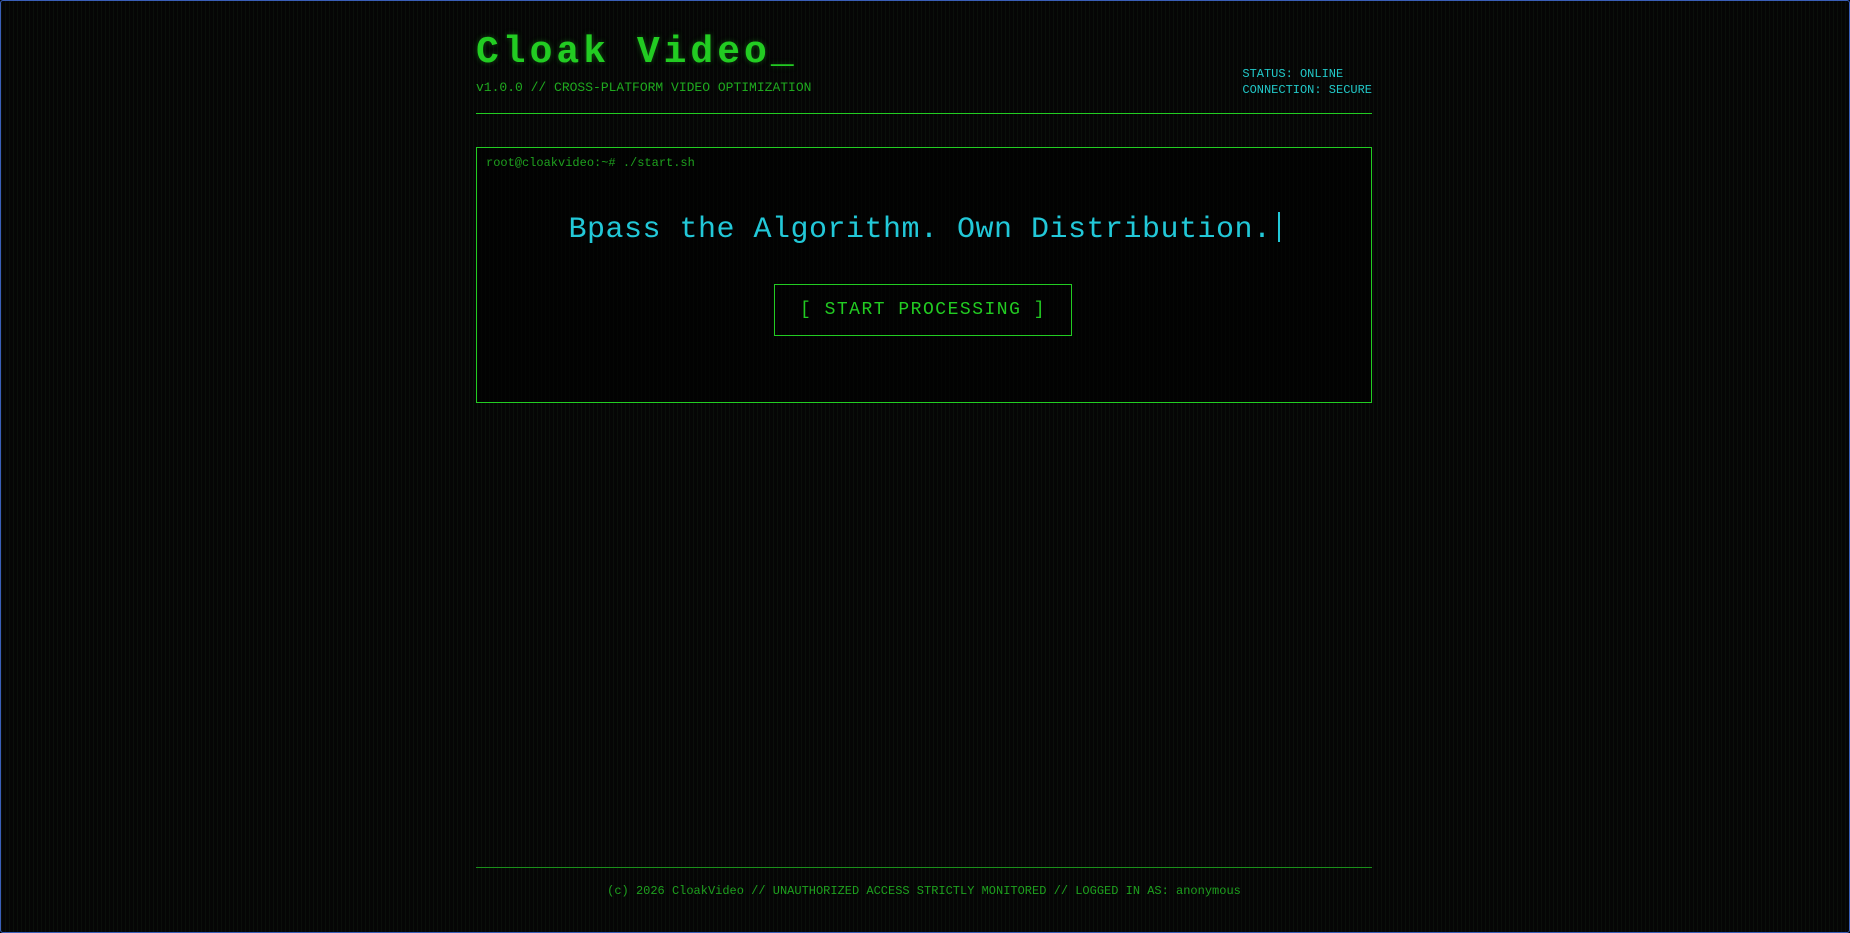 The height and width of the screenshot is (933, 1850). I want to click on headline-text: Bpass the Algorithm. Own Distribution., so click(920, 230).